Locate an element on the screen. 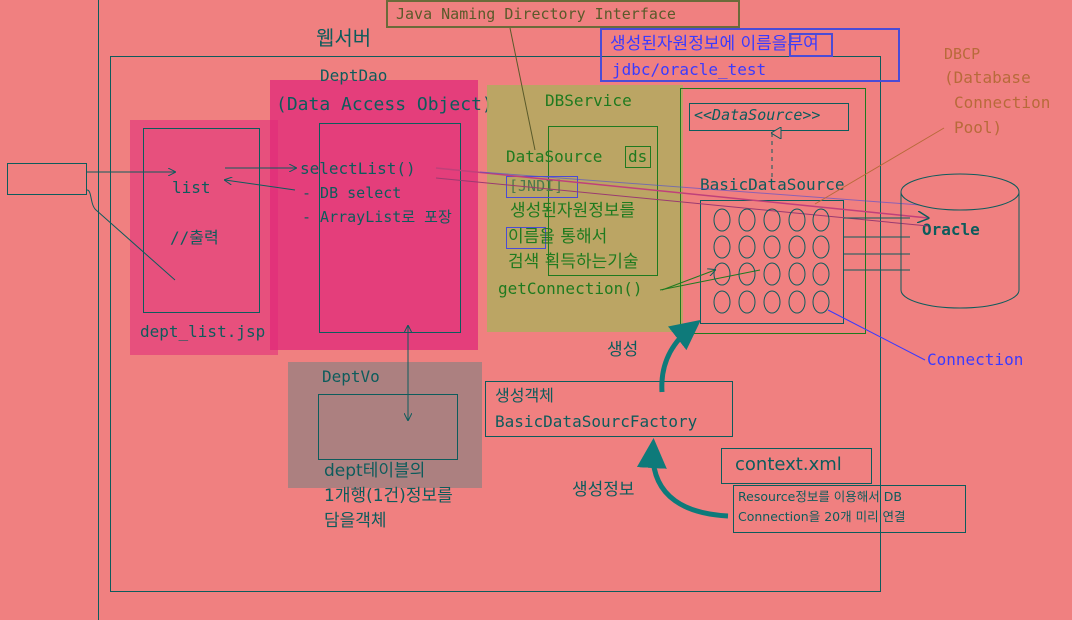 Image resolution: width=1072 pixels, height=620 pixels. dao-to-oracle-line2 is located at coordinates (682, 202).